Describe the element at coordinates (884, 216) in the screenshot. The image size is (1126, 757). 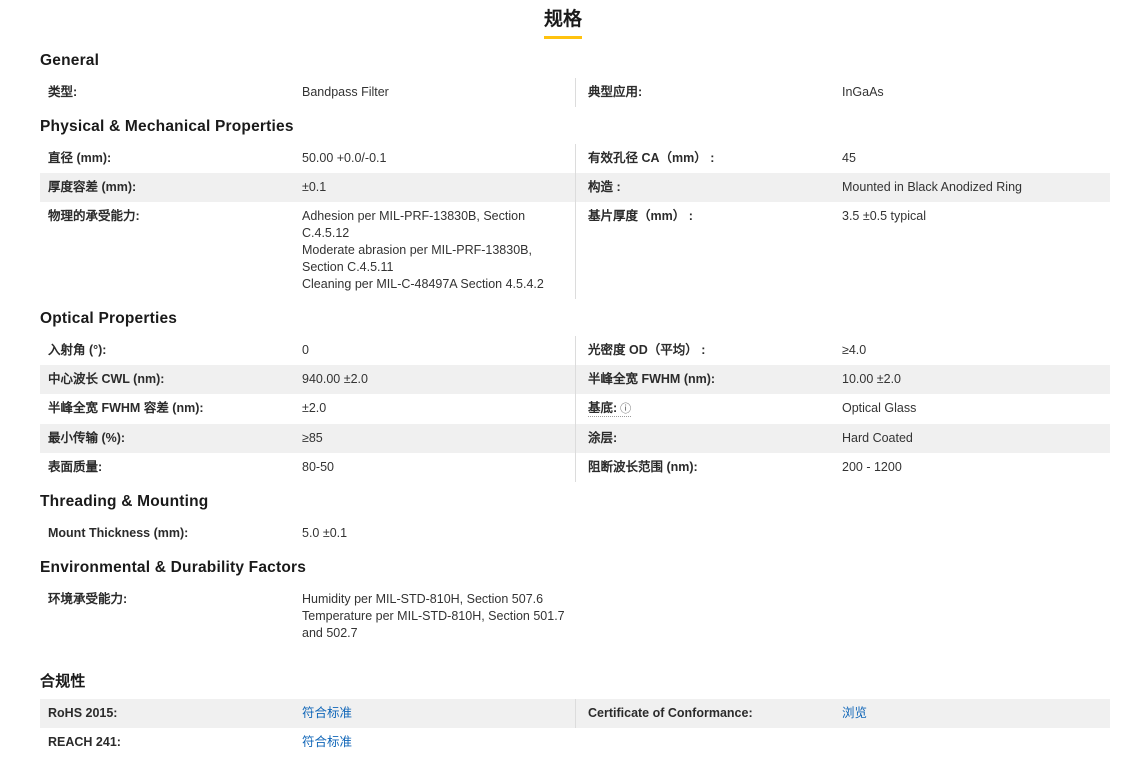
I see `spec-value: 3.5 ±0.5 typical` at that location.